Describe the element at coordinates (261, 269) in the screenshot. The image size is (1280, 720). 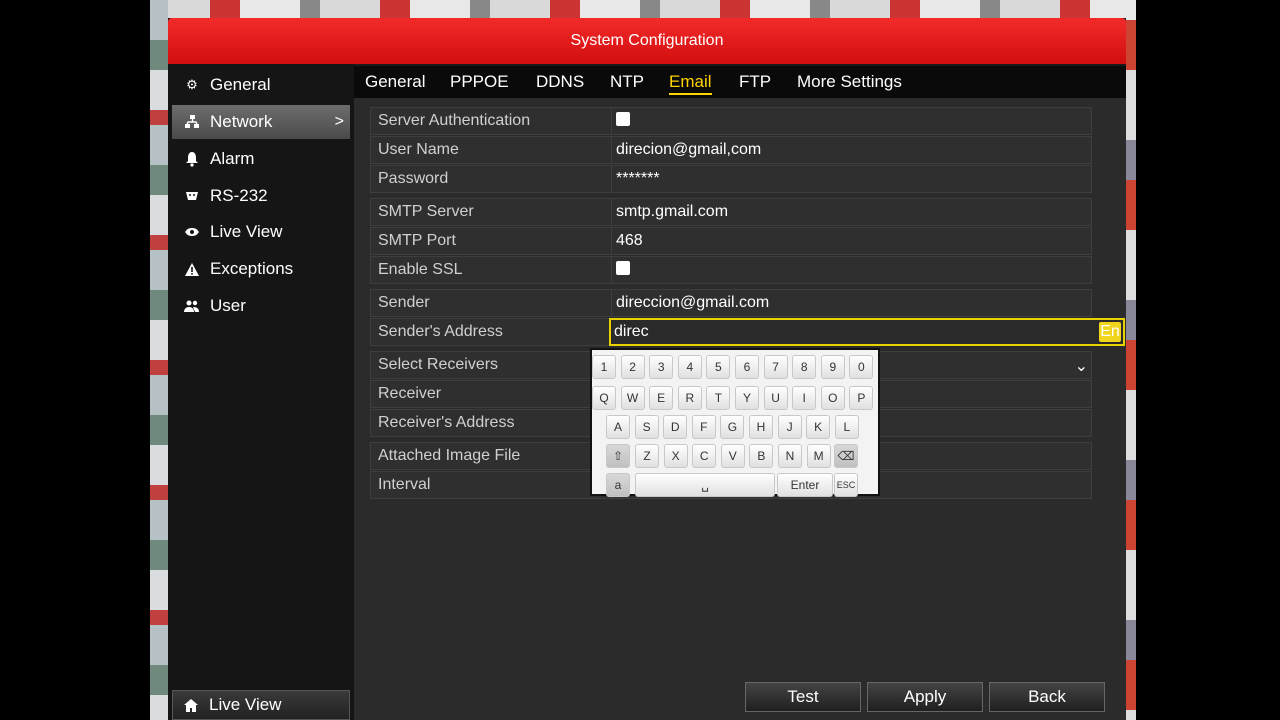
I see `sidebar-item-exceptions: Exceptions` at that location.